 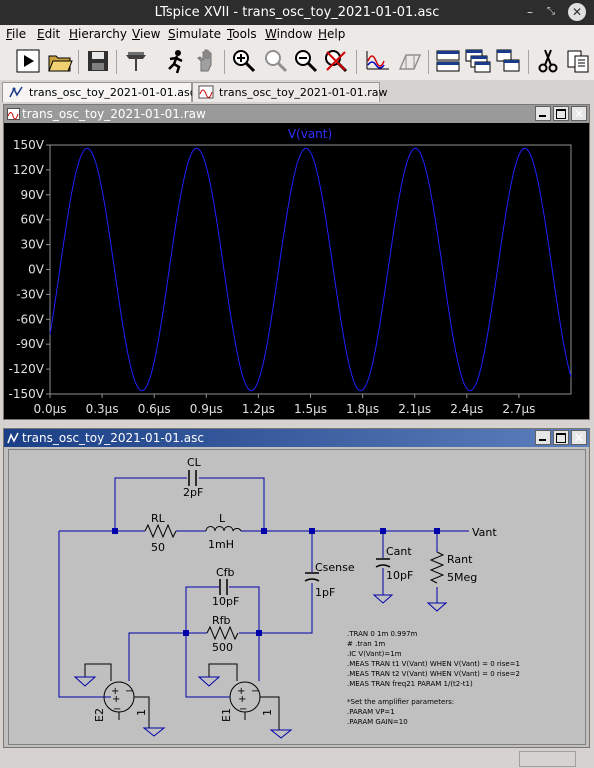 What do you see at coordinates (276, 61) in the screenshot?
I see `zoom-pan-icon` at bounding box center [276, 61].